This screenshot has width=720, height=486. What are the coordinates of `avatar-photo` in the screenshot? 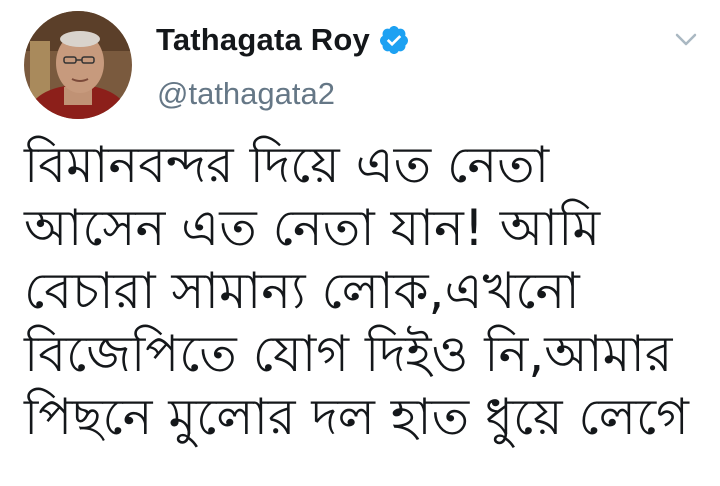 It's located at (78, 65).